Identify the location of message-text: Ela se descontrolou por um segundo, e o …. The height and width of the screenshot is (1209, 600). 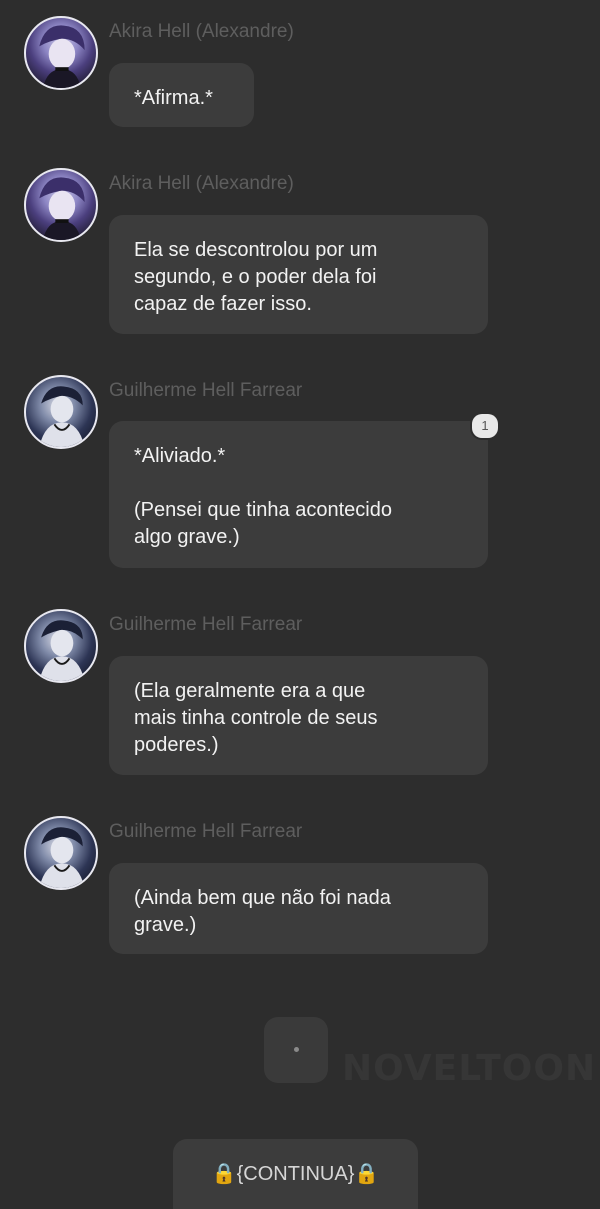
(256, 277).